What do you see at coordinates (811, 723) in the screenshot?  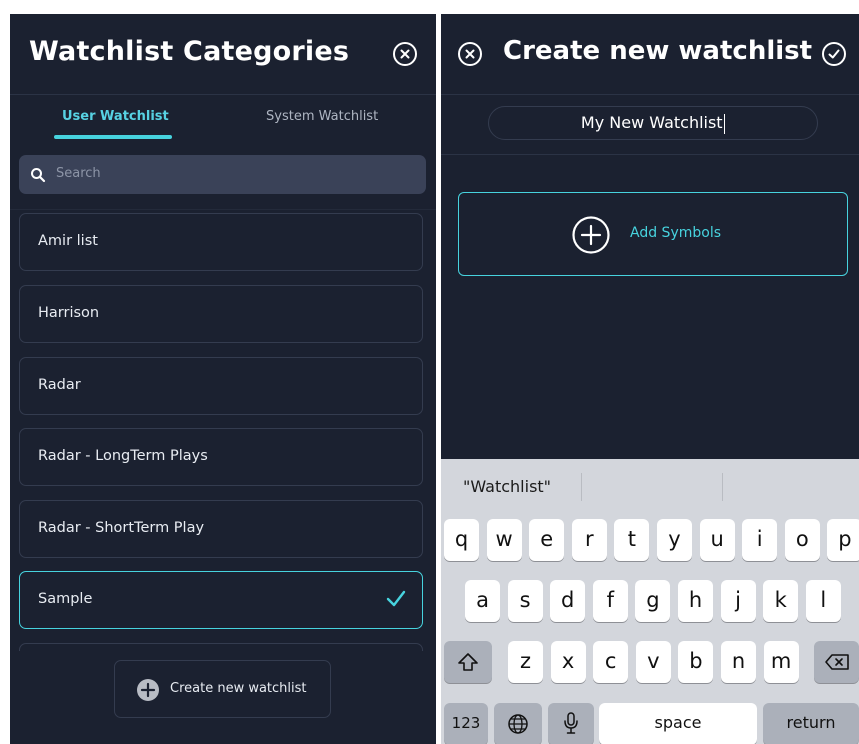 I see `return-key: return` at bounding box center [811, 723].